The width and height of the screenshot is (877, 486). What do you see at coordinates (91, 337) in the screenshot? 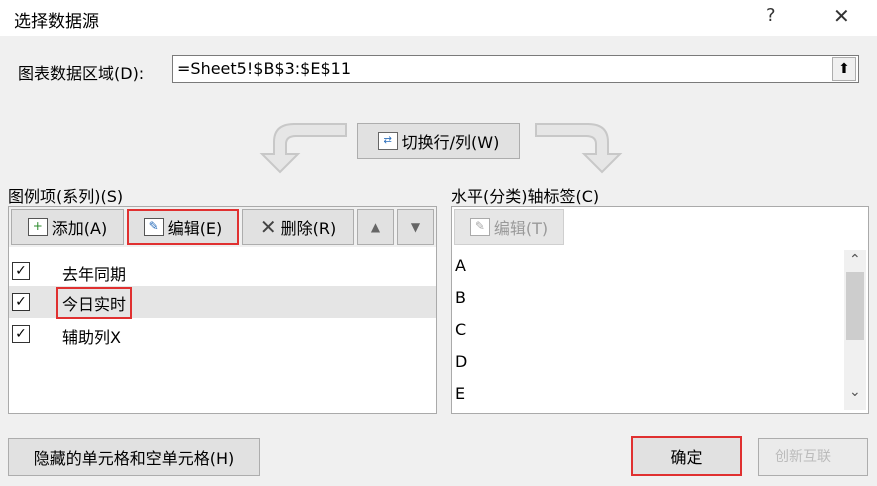
I see `series-row-label: 辅助列X` at bounding box center [91, 337].